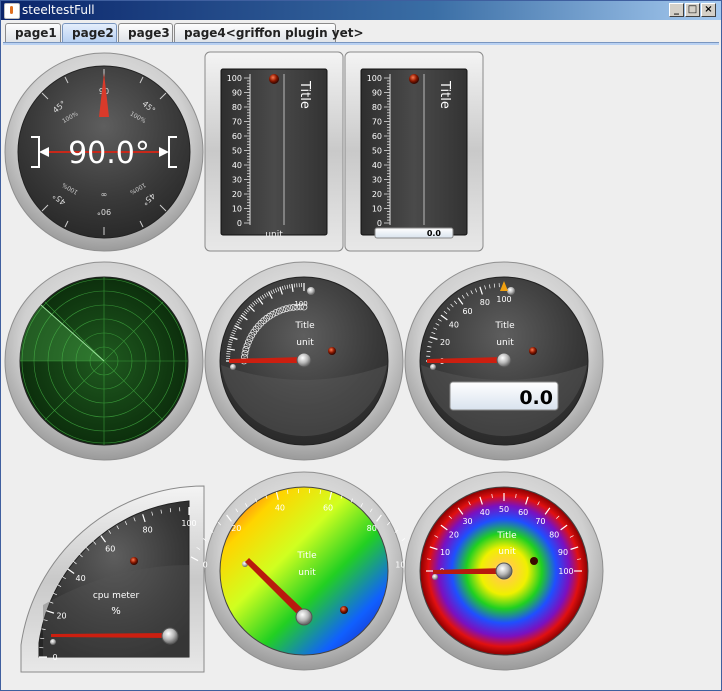  I want to click on radial-lcd-gauge: 020406080100 Title unit 0.0, so click(504, 361).